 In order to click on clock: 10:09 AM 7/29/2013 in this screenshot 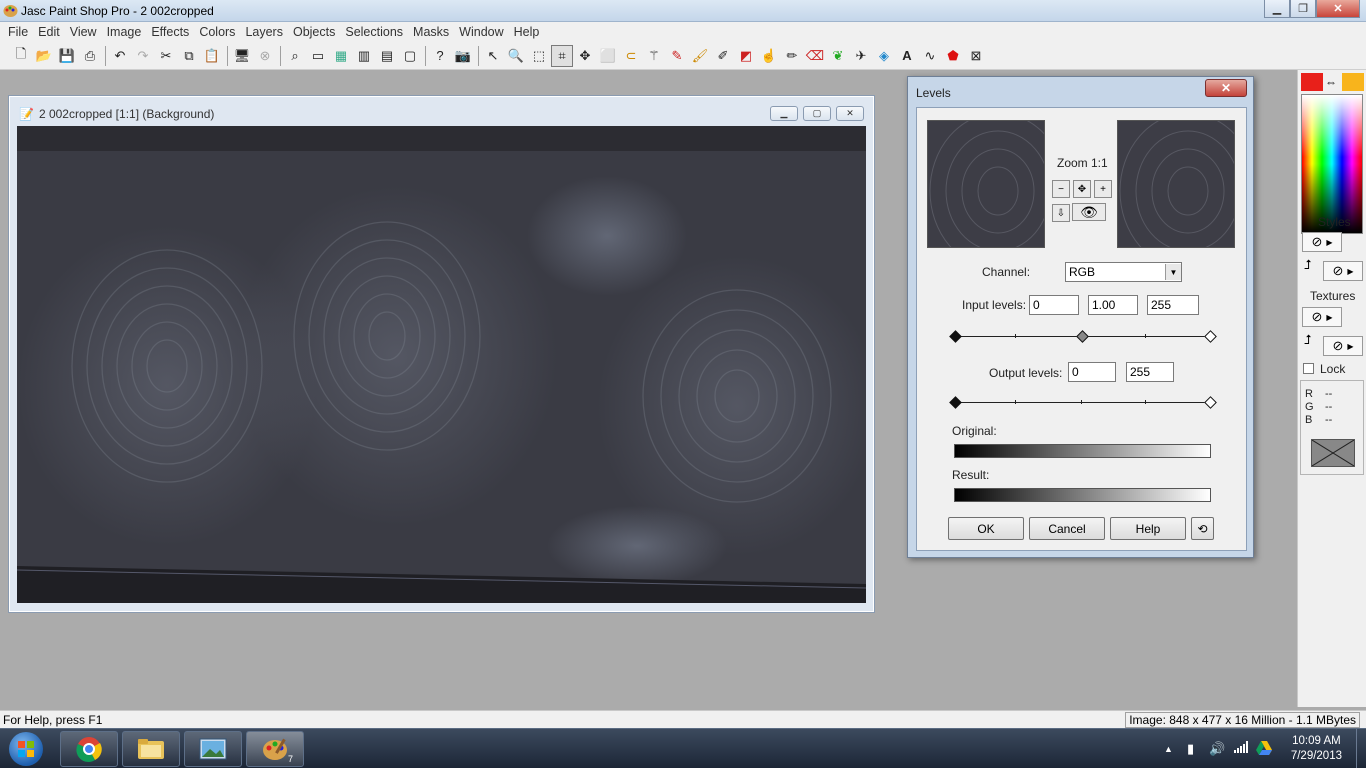, I will do `click(1316, 749)`.